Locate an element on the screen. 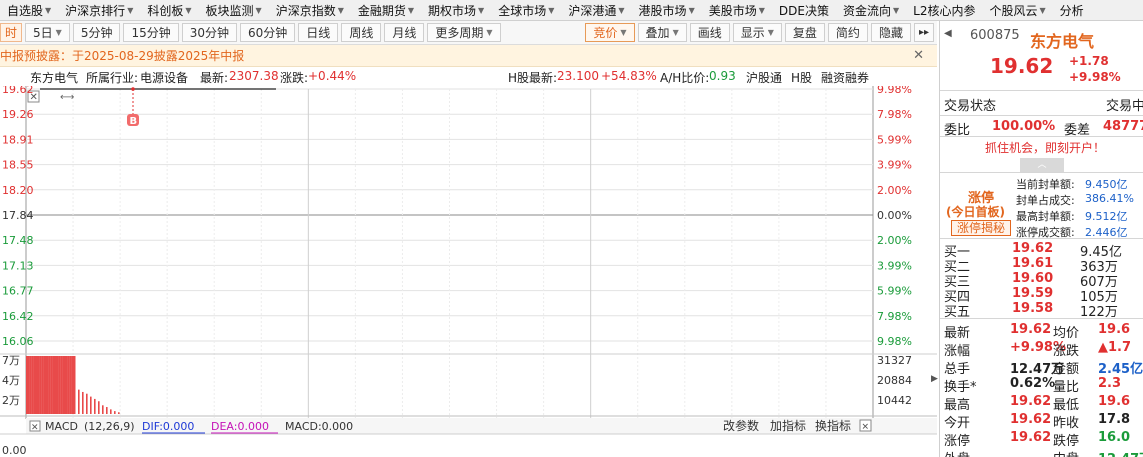 The image size is (1143, 457). open-account-banner: 抓住机会，即刻开户！ is located at coordinates (1045, 147).